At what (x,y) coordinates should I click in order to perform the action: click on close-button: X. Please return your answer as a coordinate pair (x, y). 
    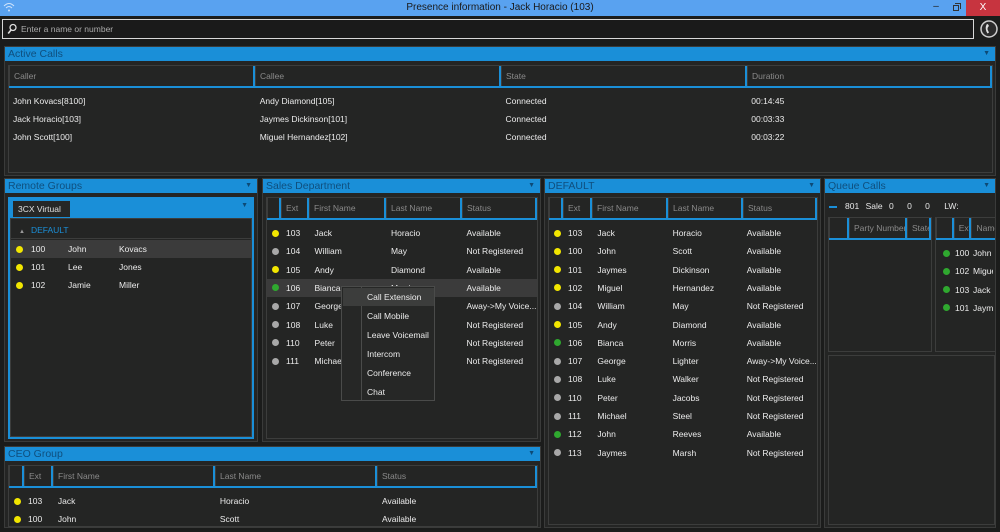
    Looking at the image, I should click on (983, 8).